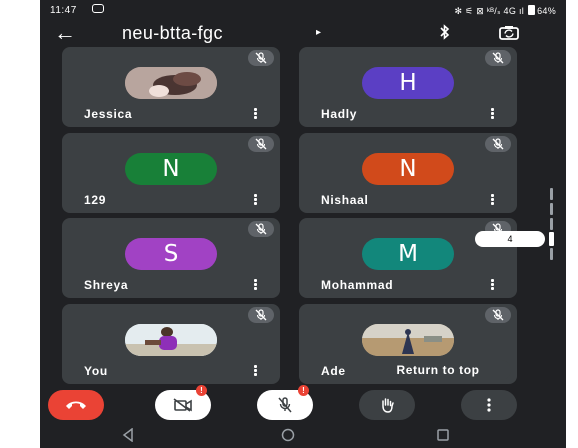 This screenshot has width=578, height=448. What do you see at coordinates (303, 390) in the screenshot?
I see `mic-warning-badge: !` at bounding box center [303, 390].